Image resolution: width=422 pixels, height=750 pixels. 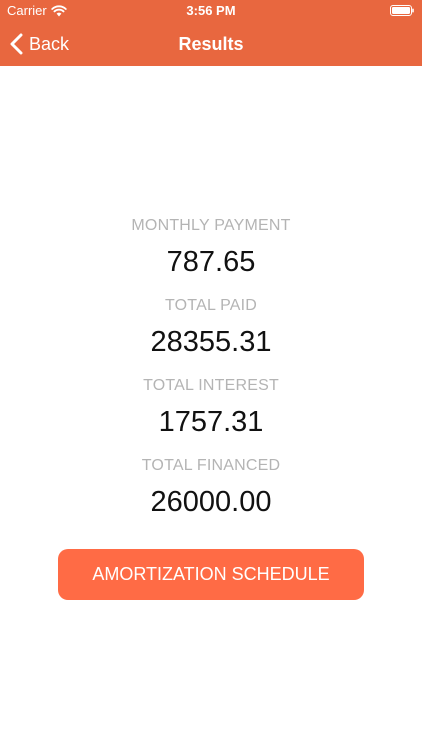 I want to click on amortization-schedule-button: AMORTIZATION SCHEDULE, so click(x=211, y=574).